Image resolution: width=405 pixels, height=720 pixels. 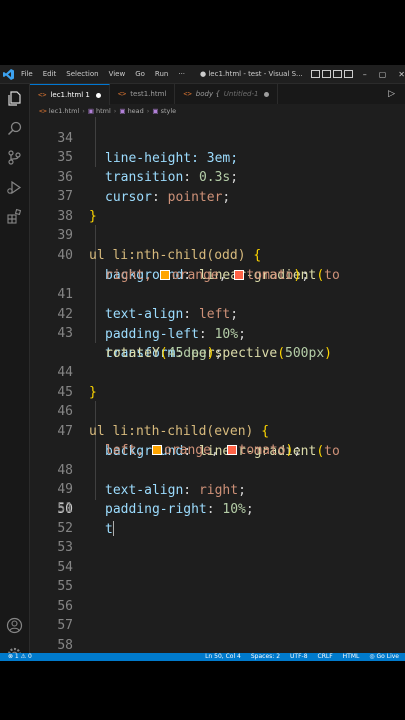 What do you see at coordinates (198, 265) in the screenshot?
I see `code-line: 40 background: linear-gradient(to` at bounding box center [198, 265].